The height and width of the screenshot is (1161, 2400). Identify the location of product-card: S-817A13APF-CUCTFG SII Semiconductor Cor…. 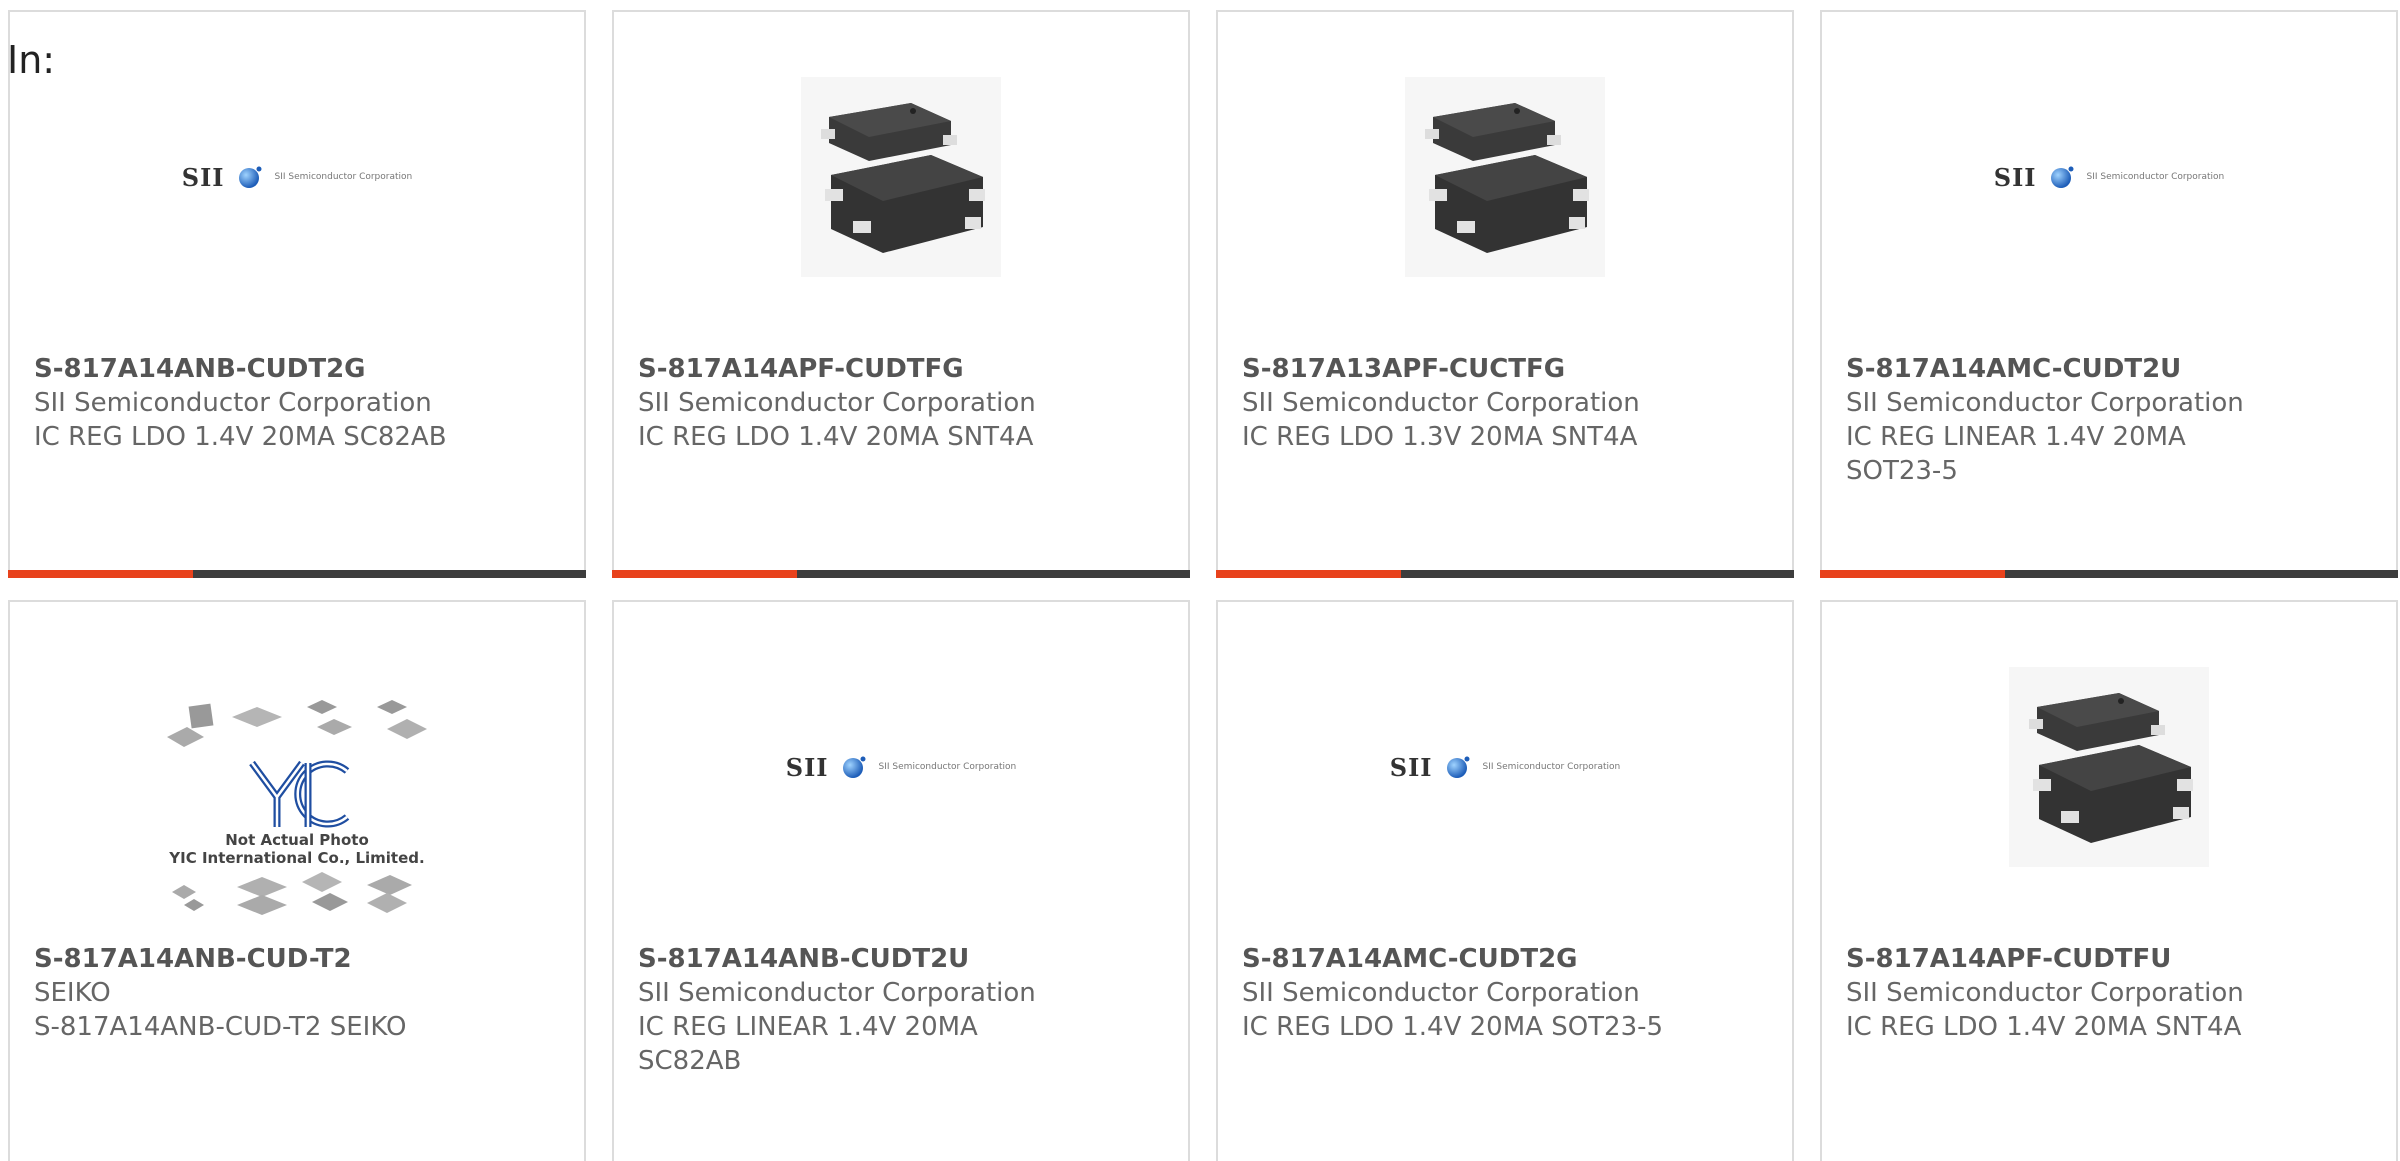
(1505, 294).